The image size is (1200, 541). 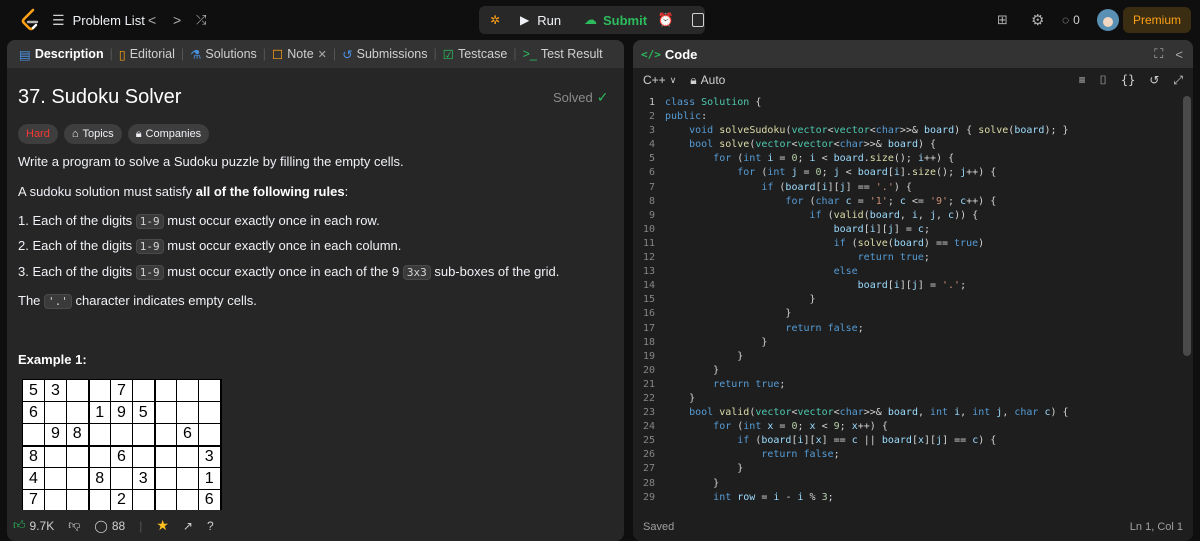 I want to click on avatar, so click(x=1108, y=20).